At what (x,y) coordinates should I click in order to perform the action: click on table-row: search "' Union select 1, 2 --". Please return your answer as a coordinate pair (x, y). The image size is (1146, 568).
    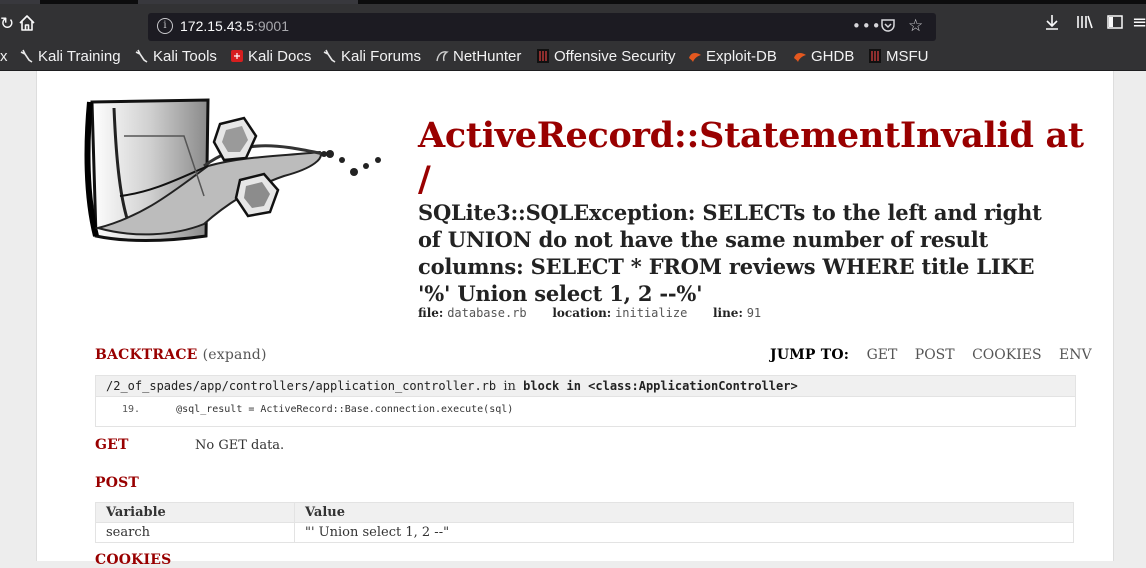
    Looking at the image, I should click on (584, 532).